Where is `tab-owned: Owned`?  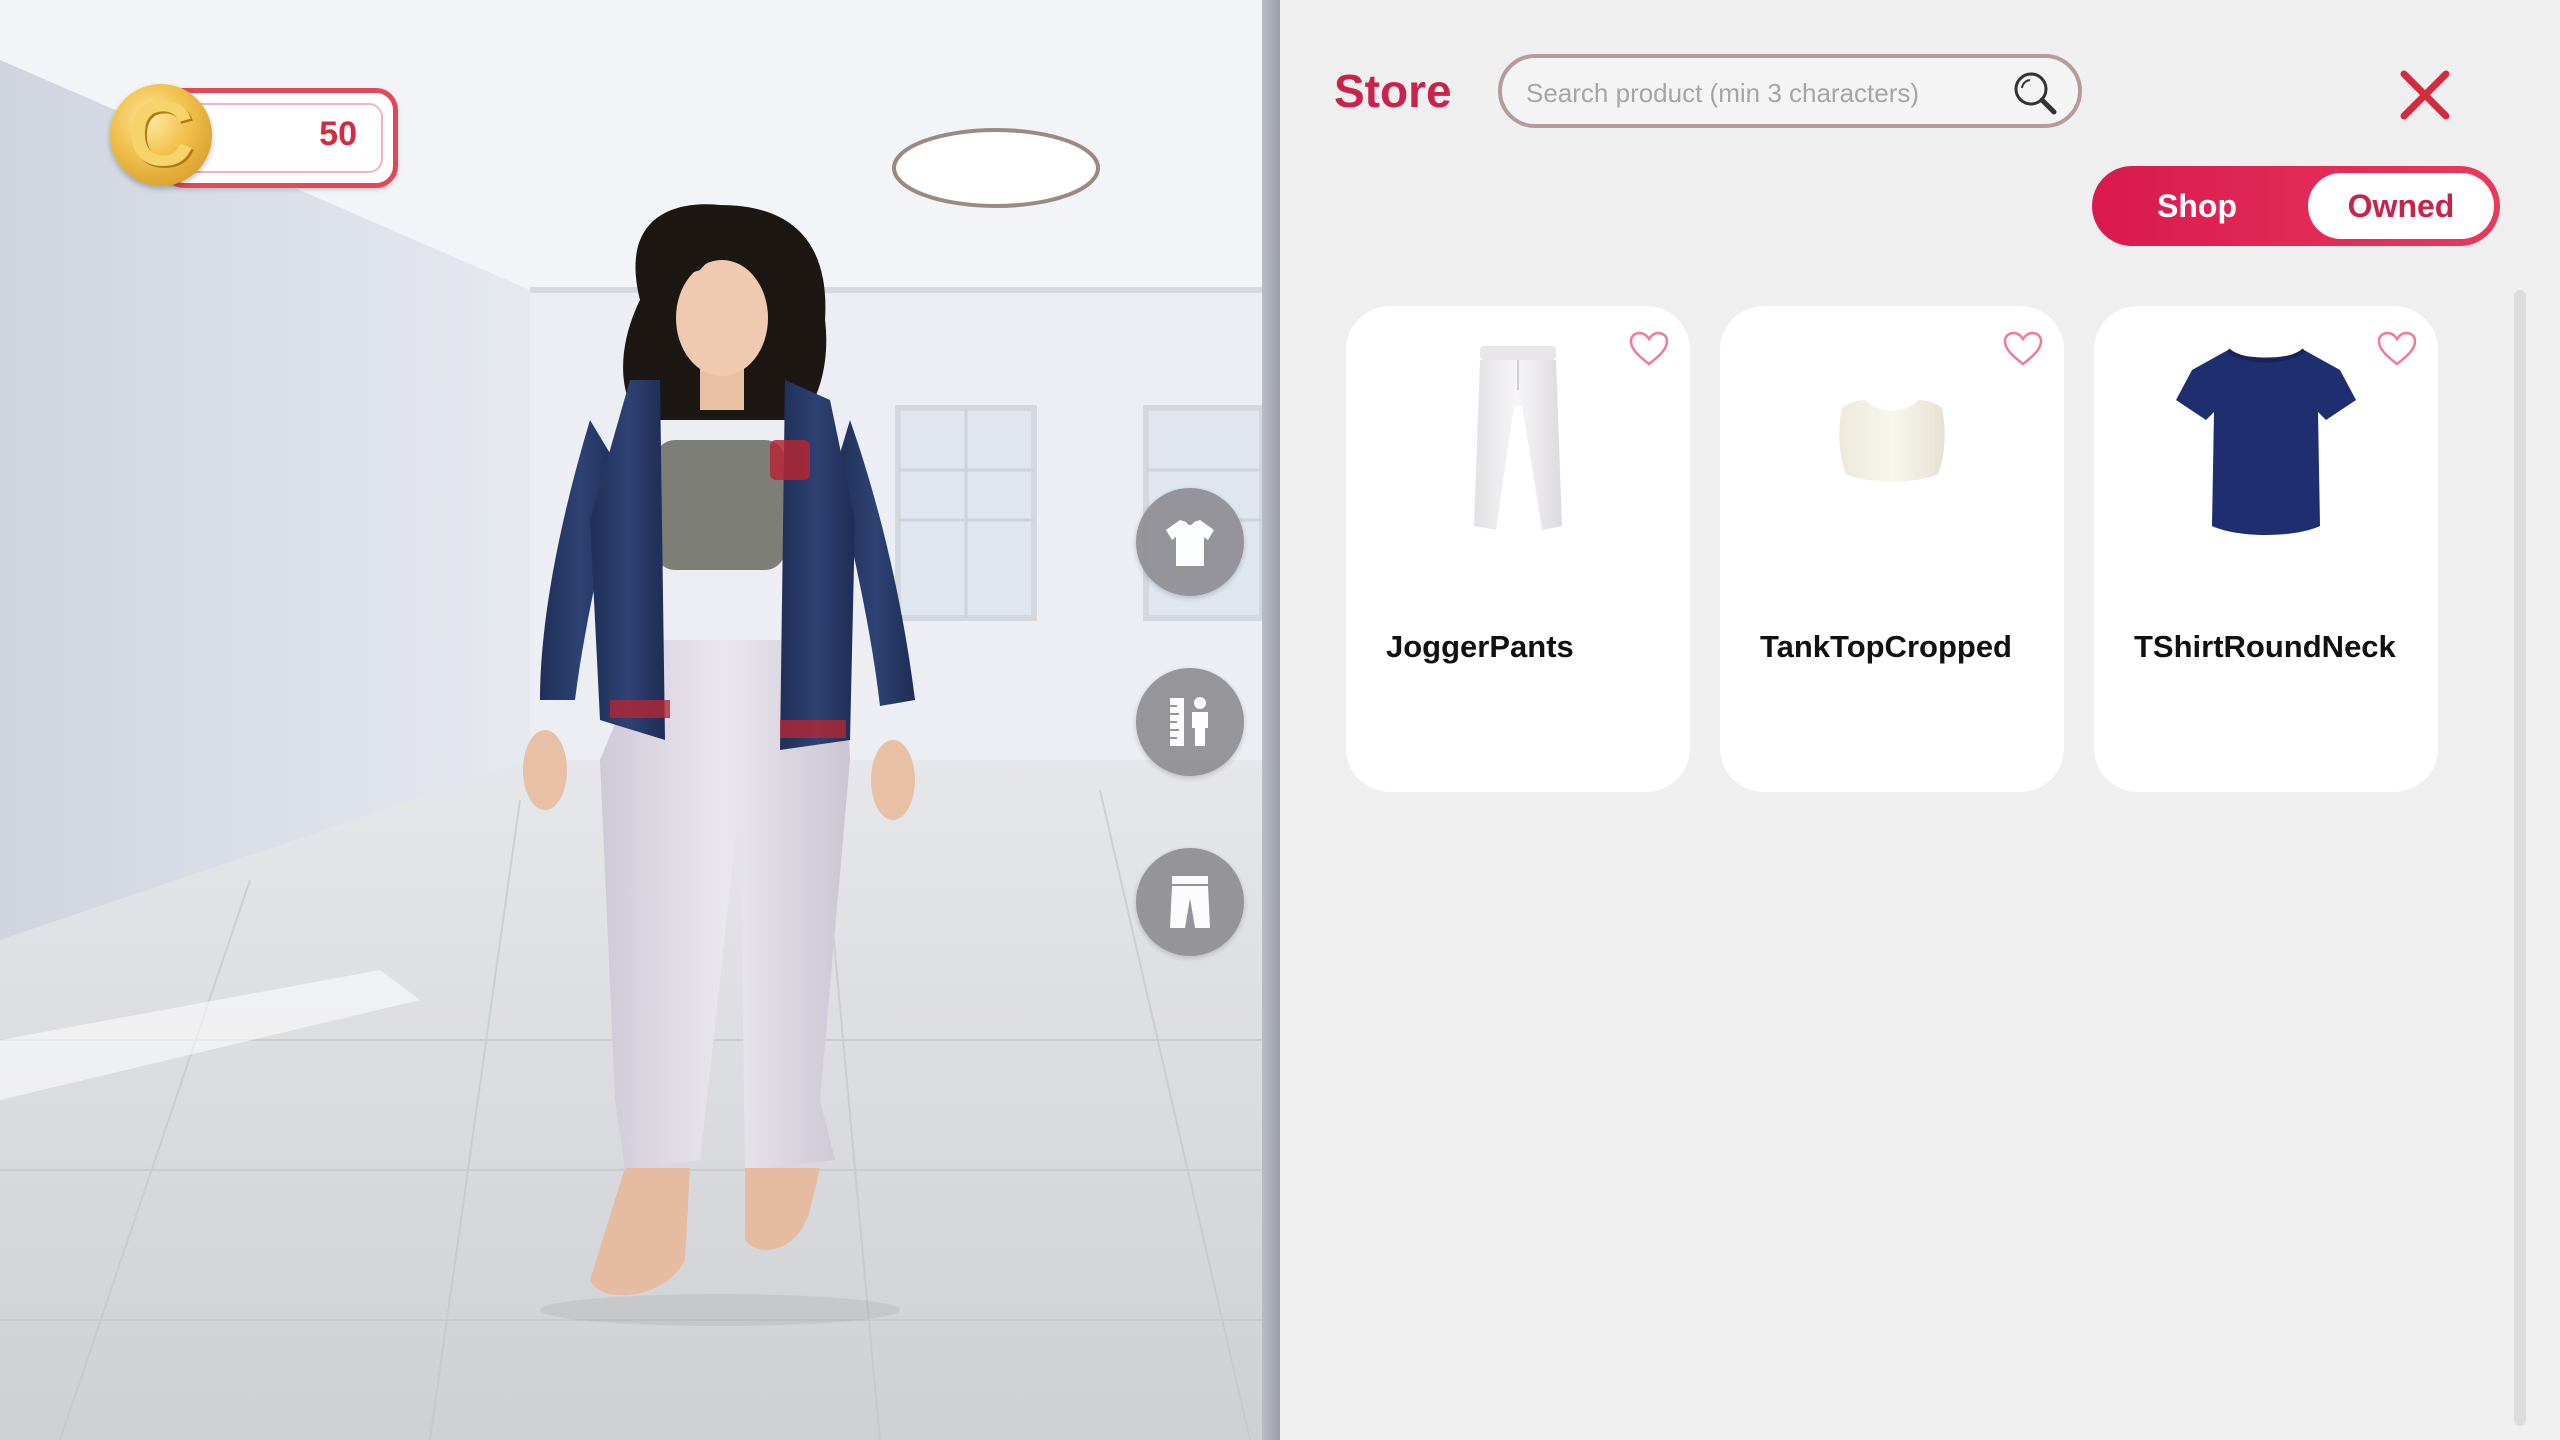 tab-owned: Owned is located at coordinates (2401, 206).